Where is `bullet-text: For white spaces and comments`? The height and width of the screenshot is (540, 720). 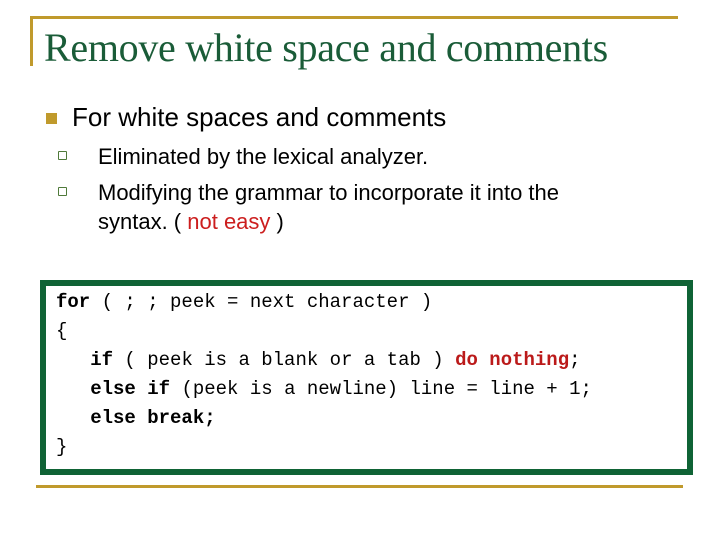 bullet-text: For white spaces and comments is located at coordinates (259, 117).